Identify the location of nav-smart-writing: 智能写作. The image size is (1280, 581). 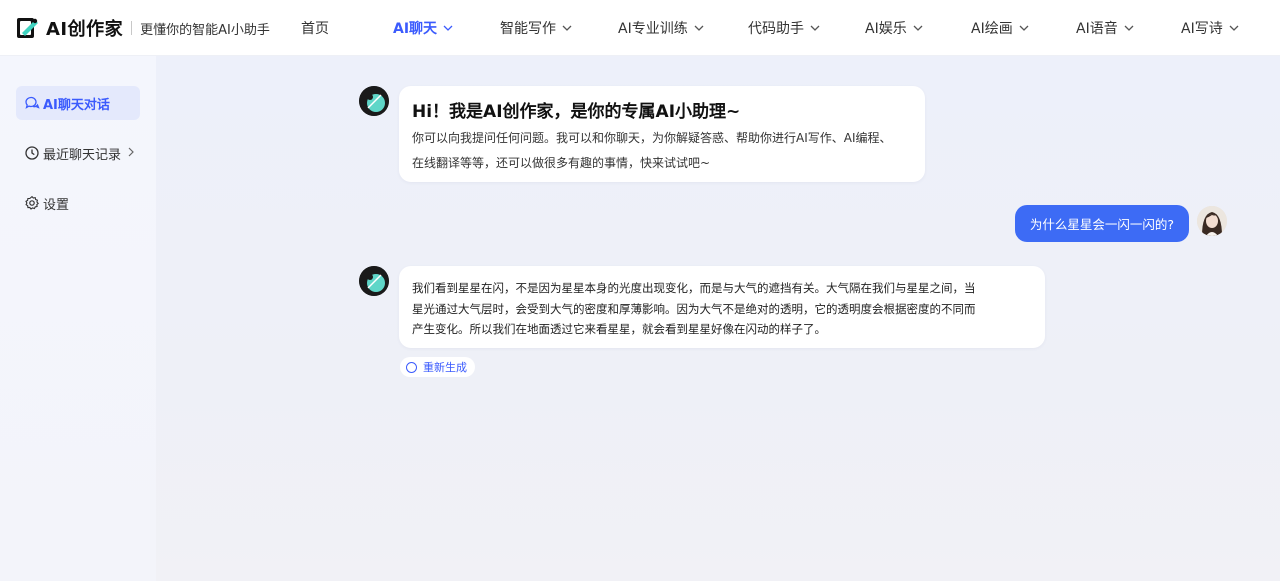
(536, 28).